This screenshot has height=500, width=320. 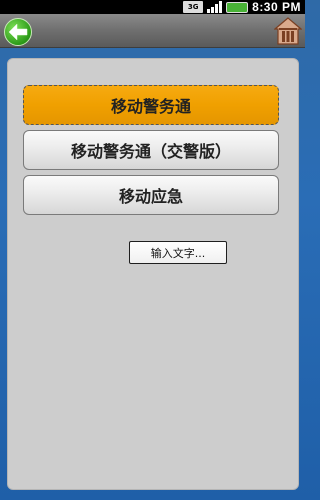 I want to click on network-type-label: 3G, so click(x=193, y=7).